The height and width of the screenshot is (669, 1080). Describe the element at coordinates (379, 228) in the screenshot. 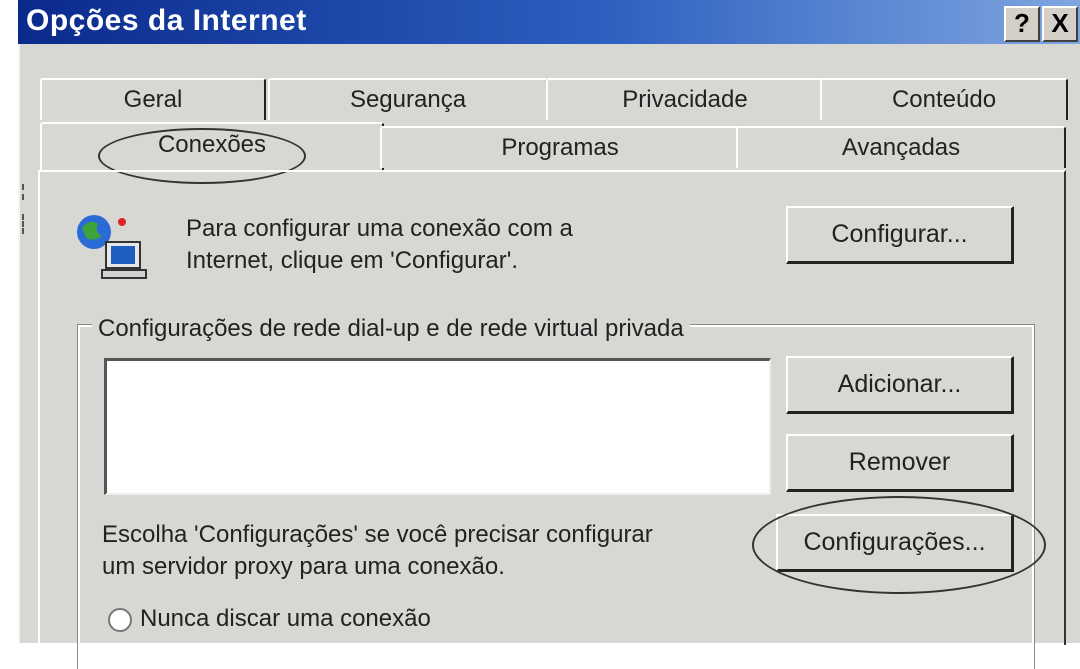

I see `setup-text-line1: Para configurar uma conexão com a` at that location.